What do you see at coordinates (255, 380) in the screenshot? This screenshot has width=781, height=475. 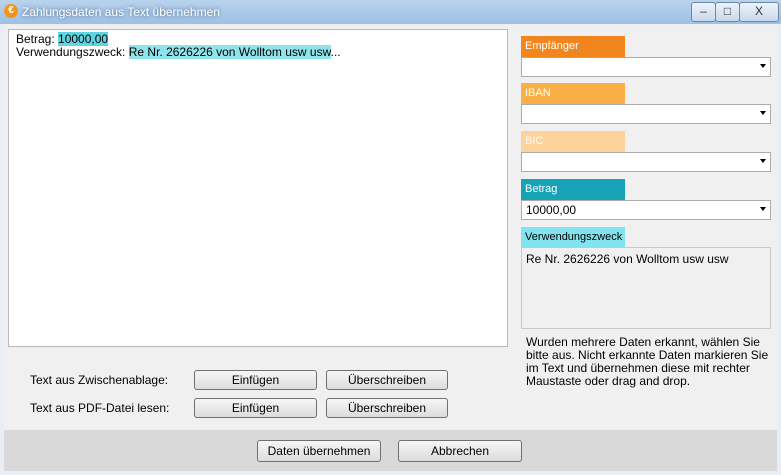 I see `clipboard-insert-button: Einfügen` at bounding box center [255, 380].